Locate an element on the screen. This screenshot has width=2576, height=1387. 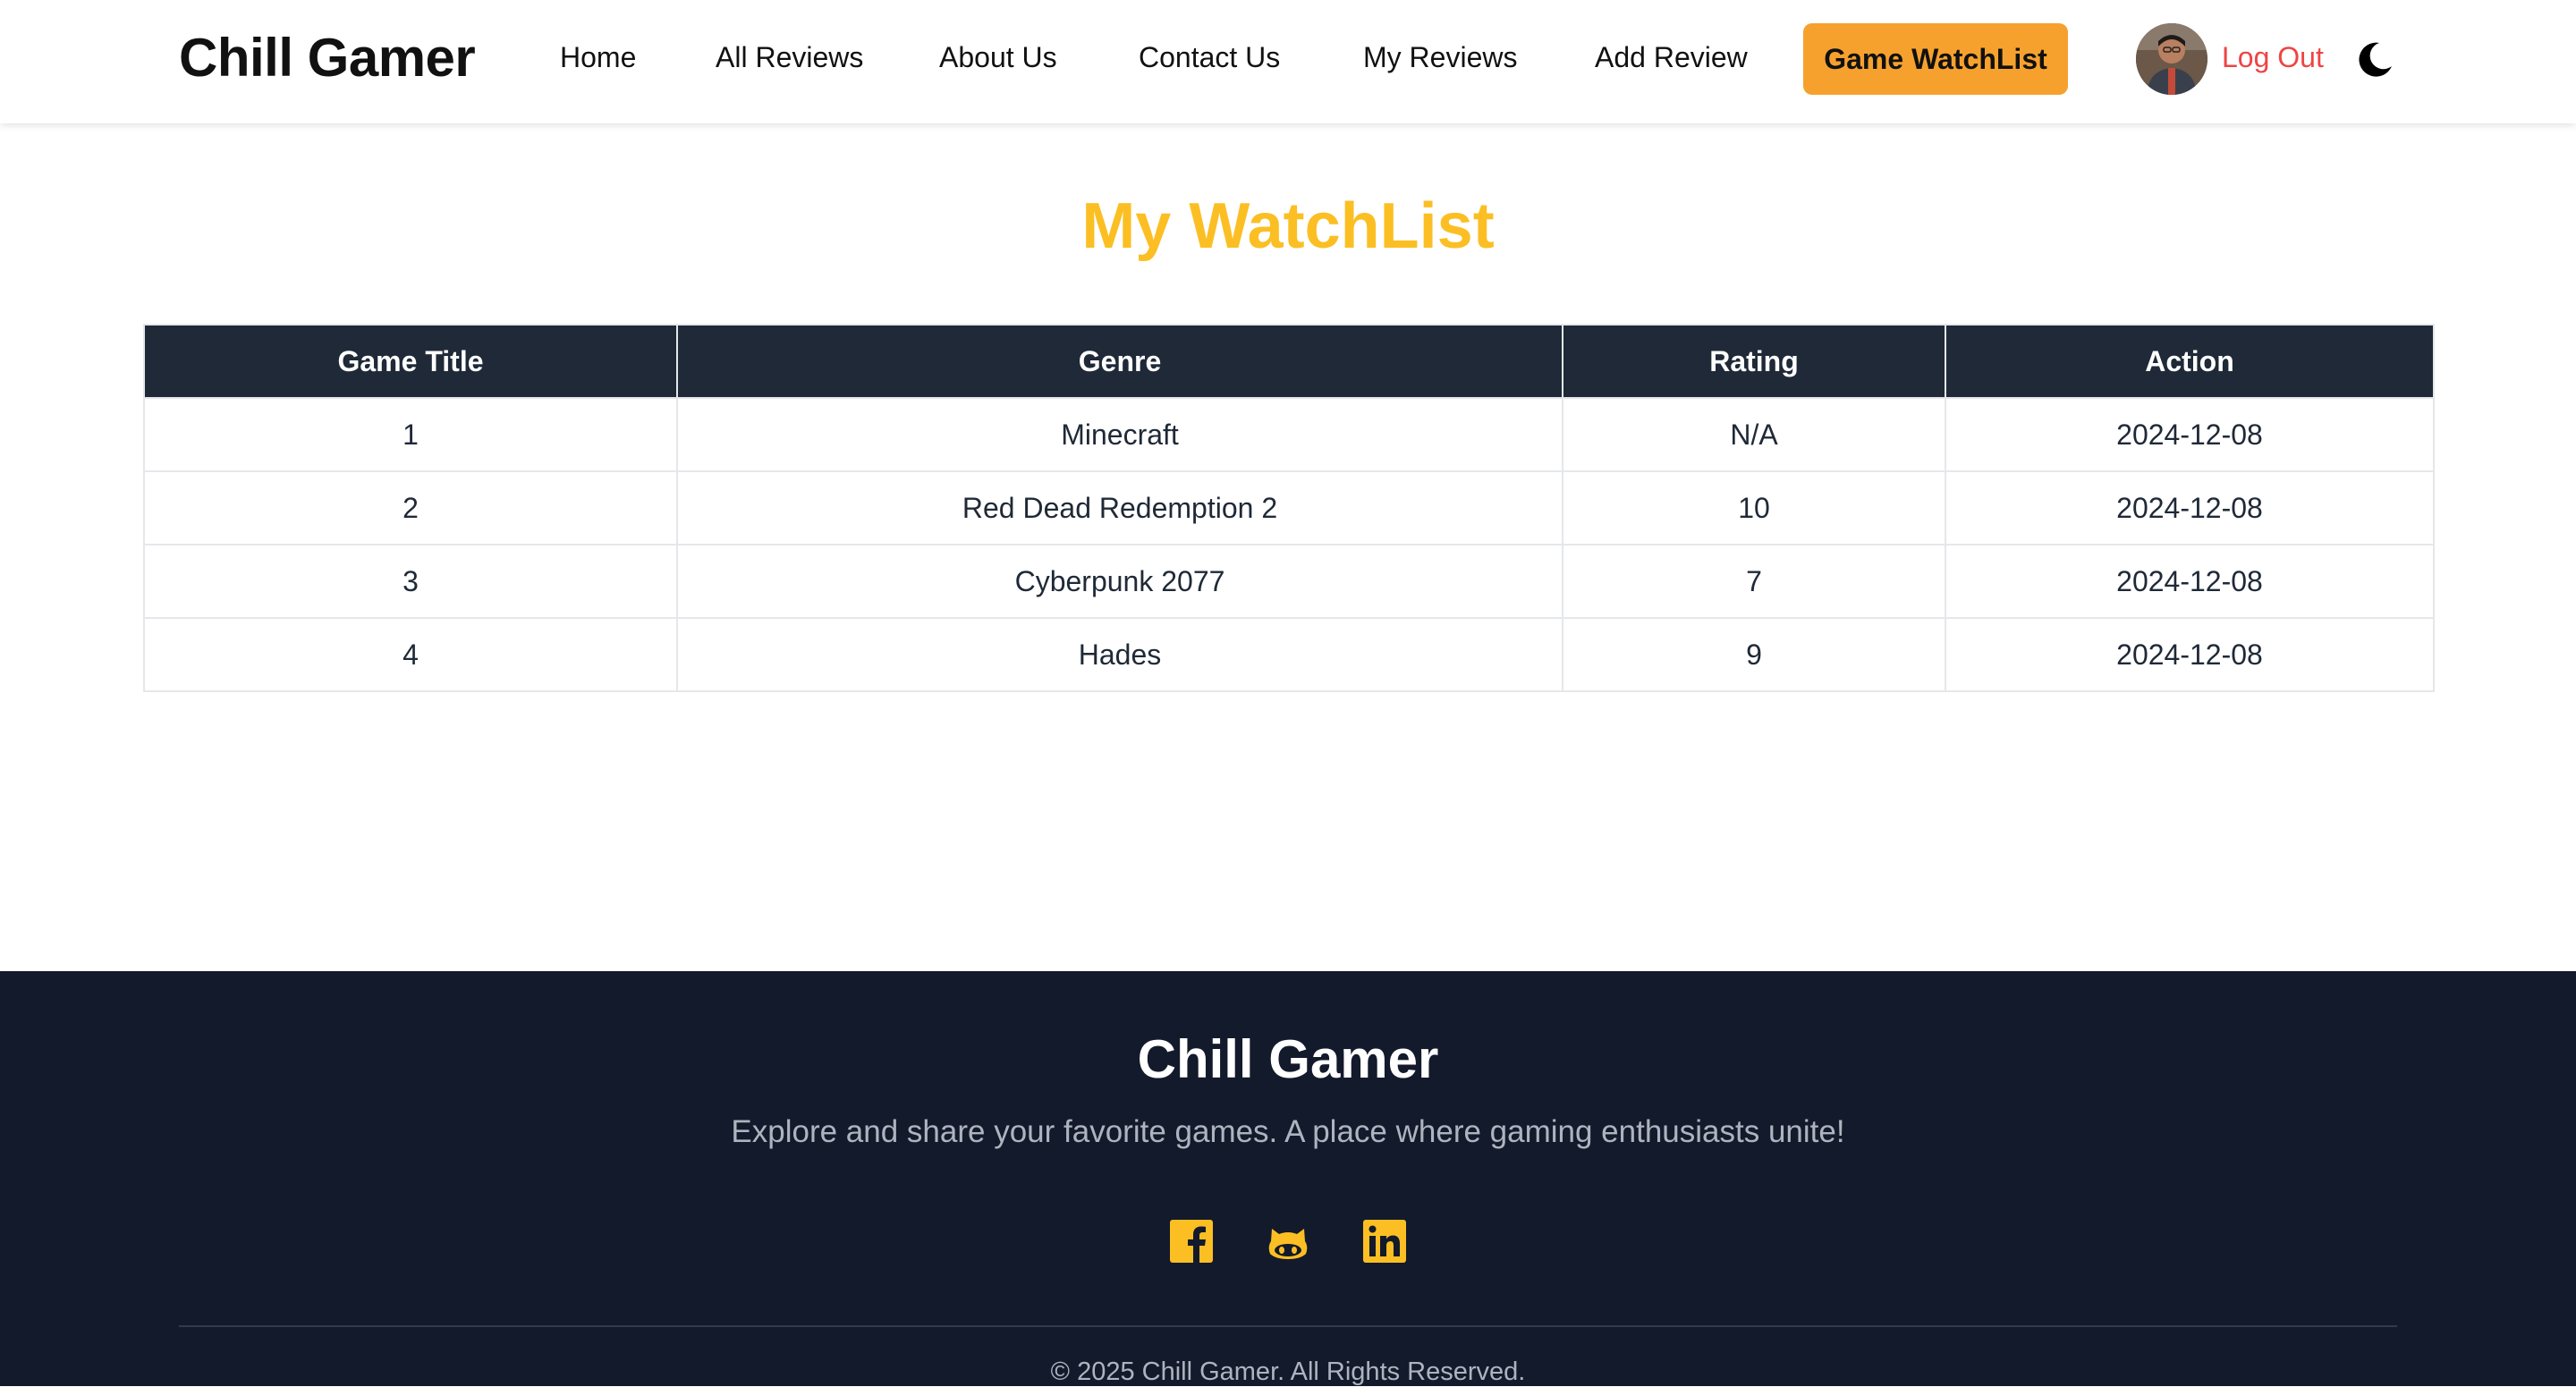
linkedin-link is located at coordinates (1384, 1241).